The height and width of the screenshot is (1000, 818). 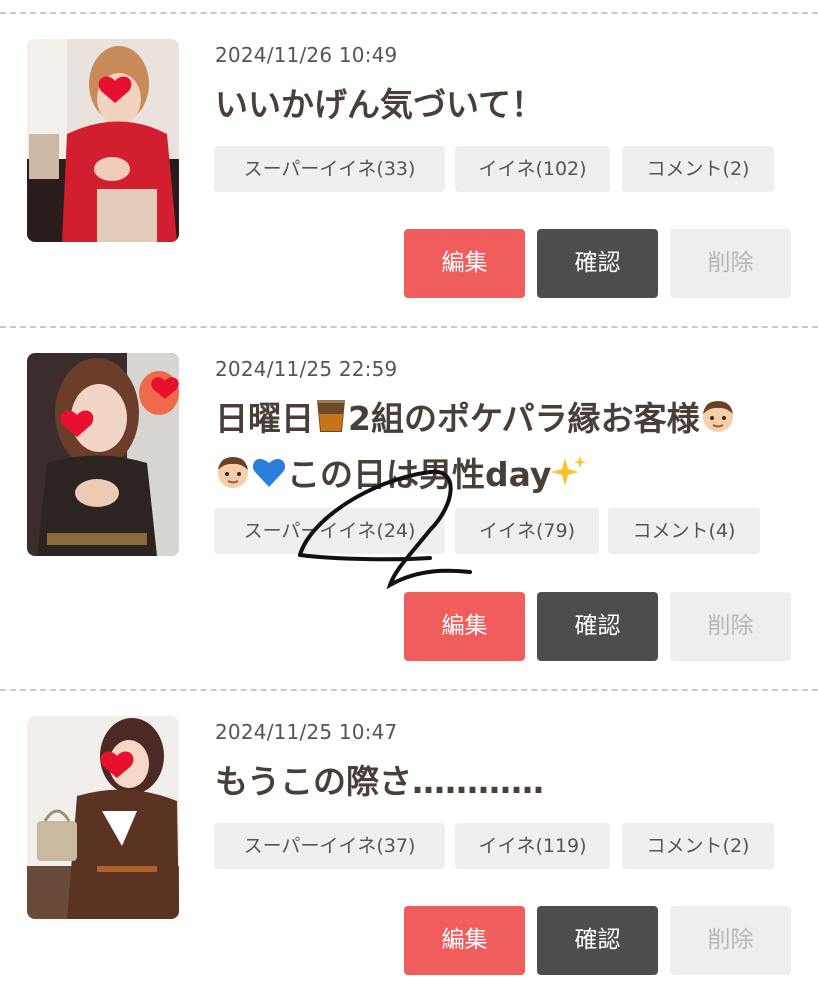 What do you see at coordinates (306, 732) in the screenshot?
I see `post-date: 2024/11/25 10:47` at bounding box center [306, 732].